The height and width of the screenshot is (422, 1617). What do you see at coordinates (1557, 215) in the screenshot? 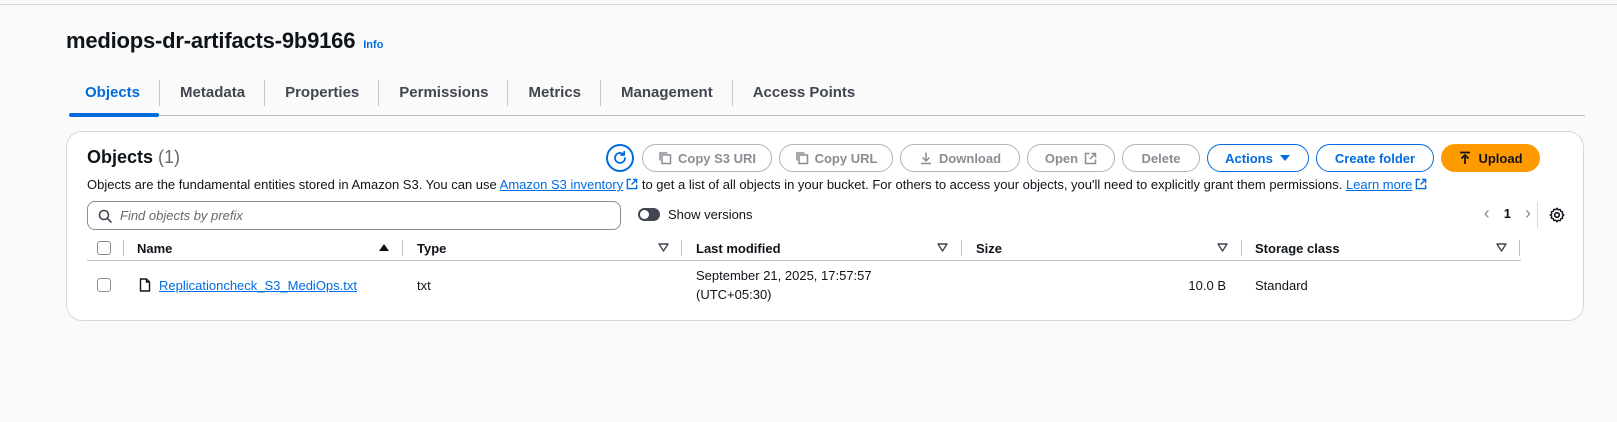
I see `gear-icon` at bounding box center [1557, 215].